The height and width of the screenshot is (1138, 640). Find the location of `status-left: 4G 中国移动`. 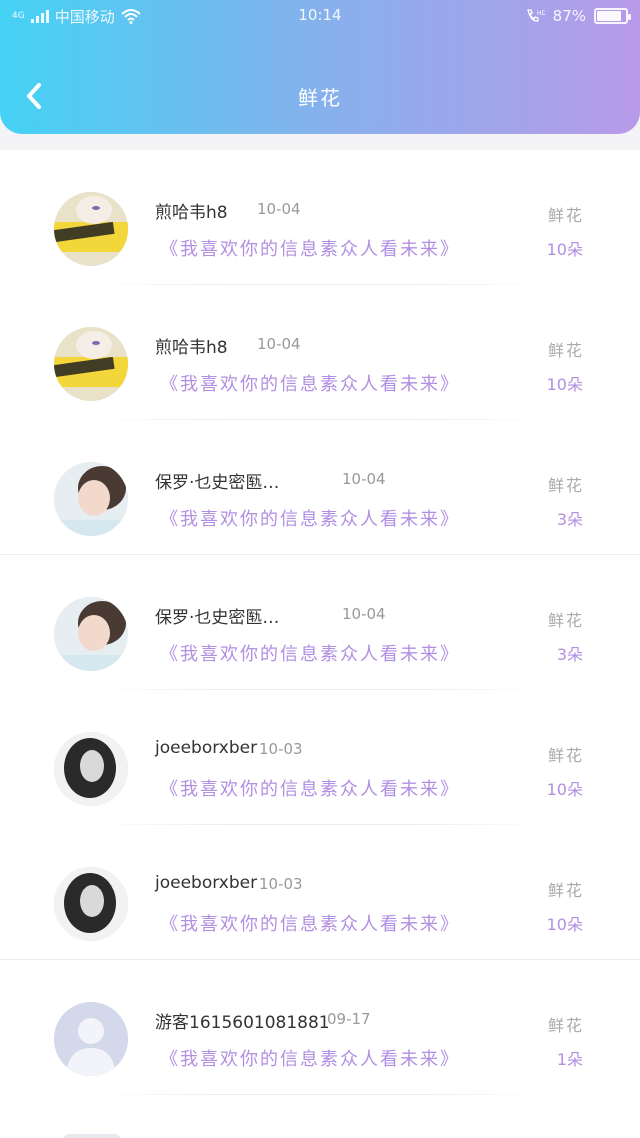

status-left: 4G 中国移动 is located at coordinates (76, 16).